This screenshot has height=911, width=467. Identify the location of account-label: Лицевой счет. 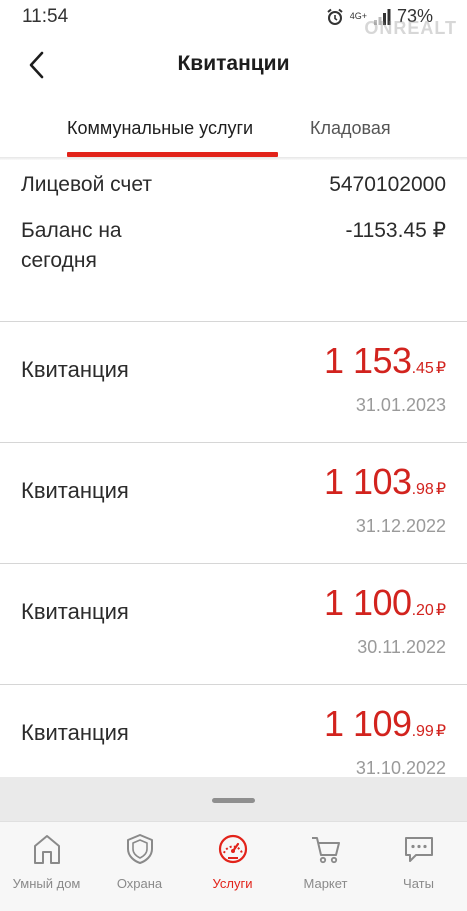
(86, 184).